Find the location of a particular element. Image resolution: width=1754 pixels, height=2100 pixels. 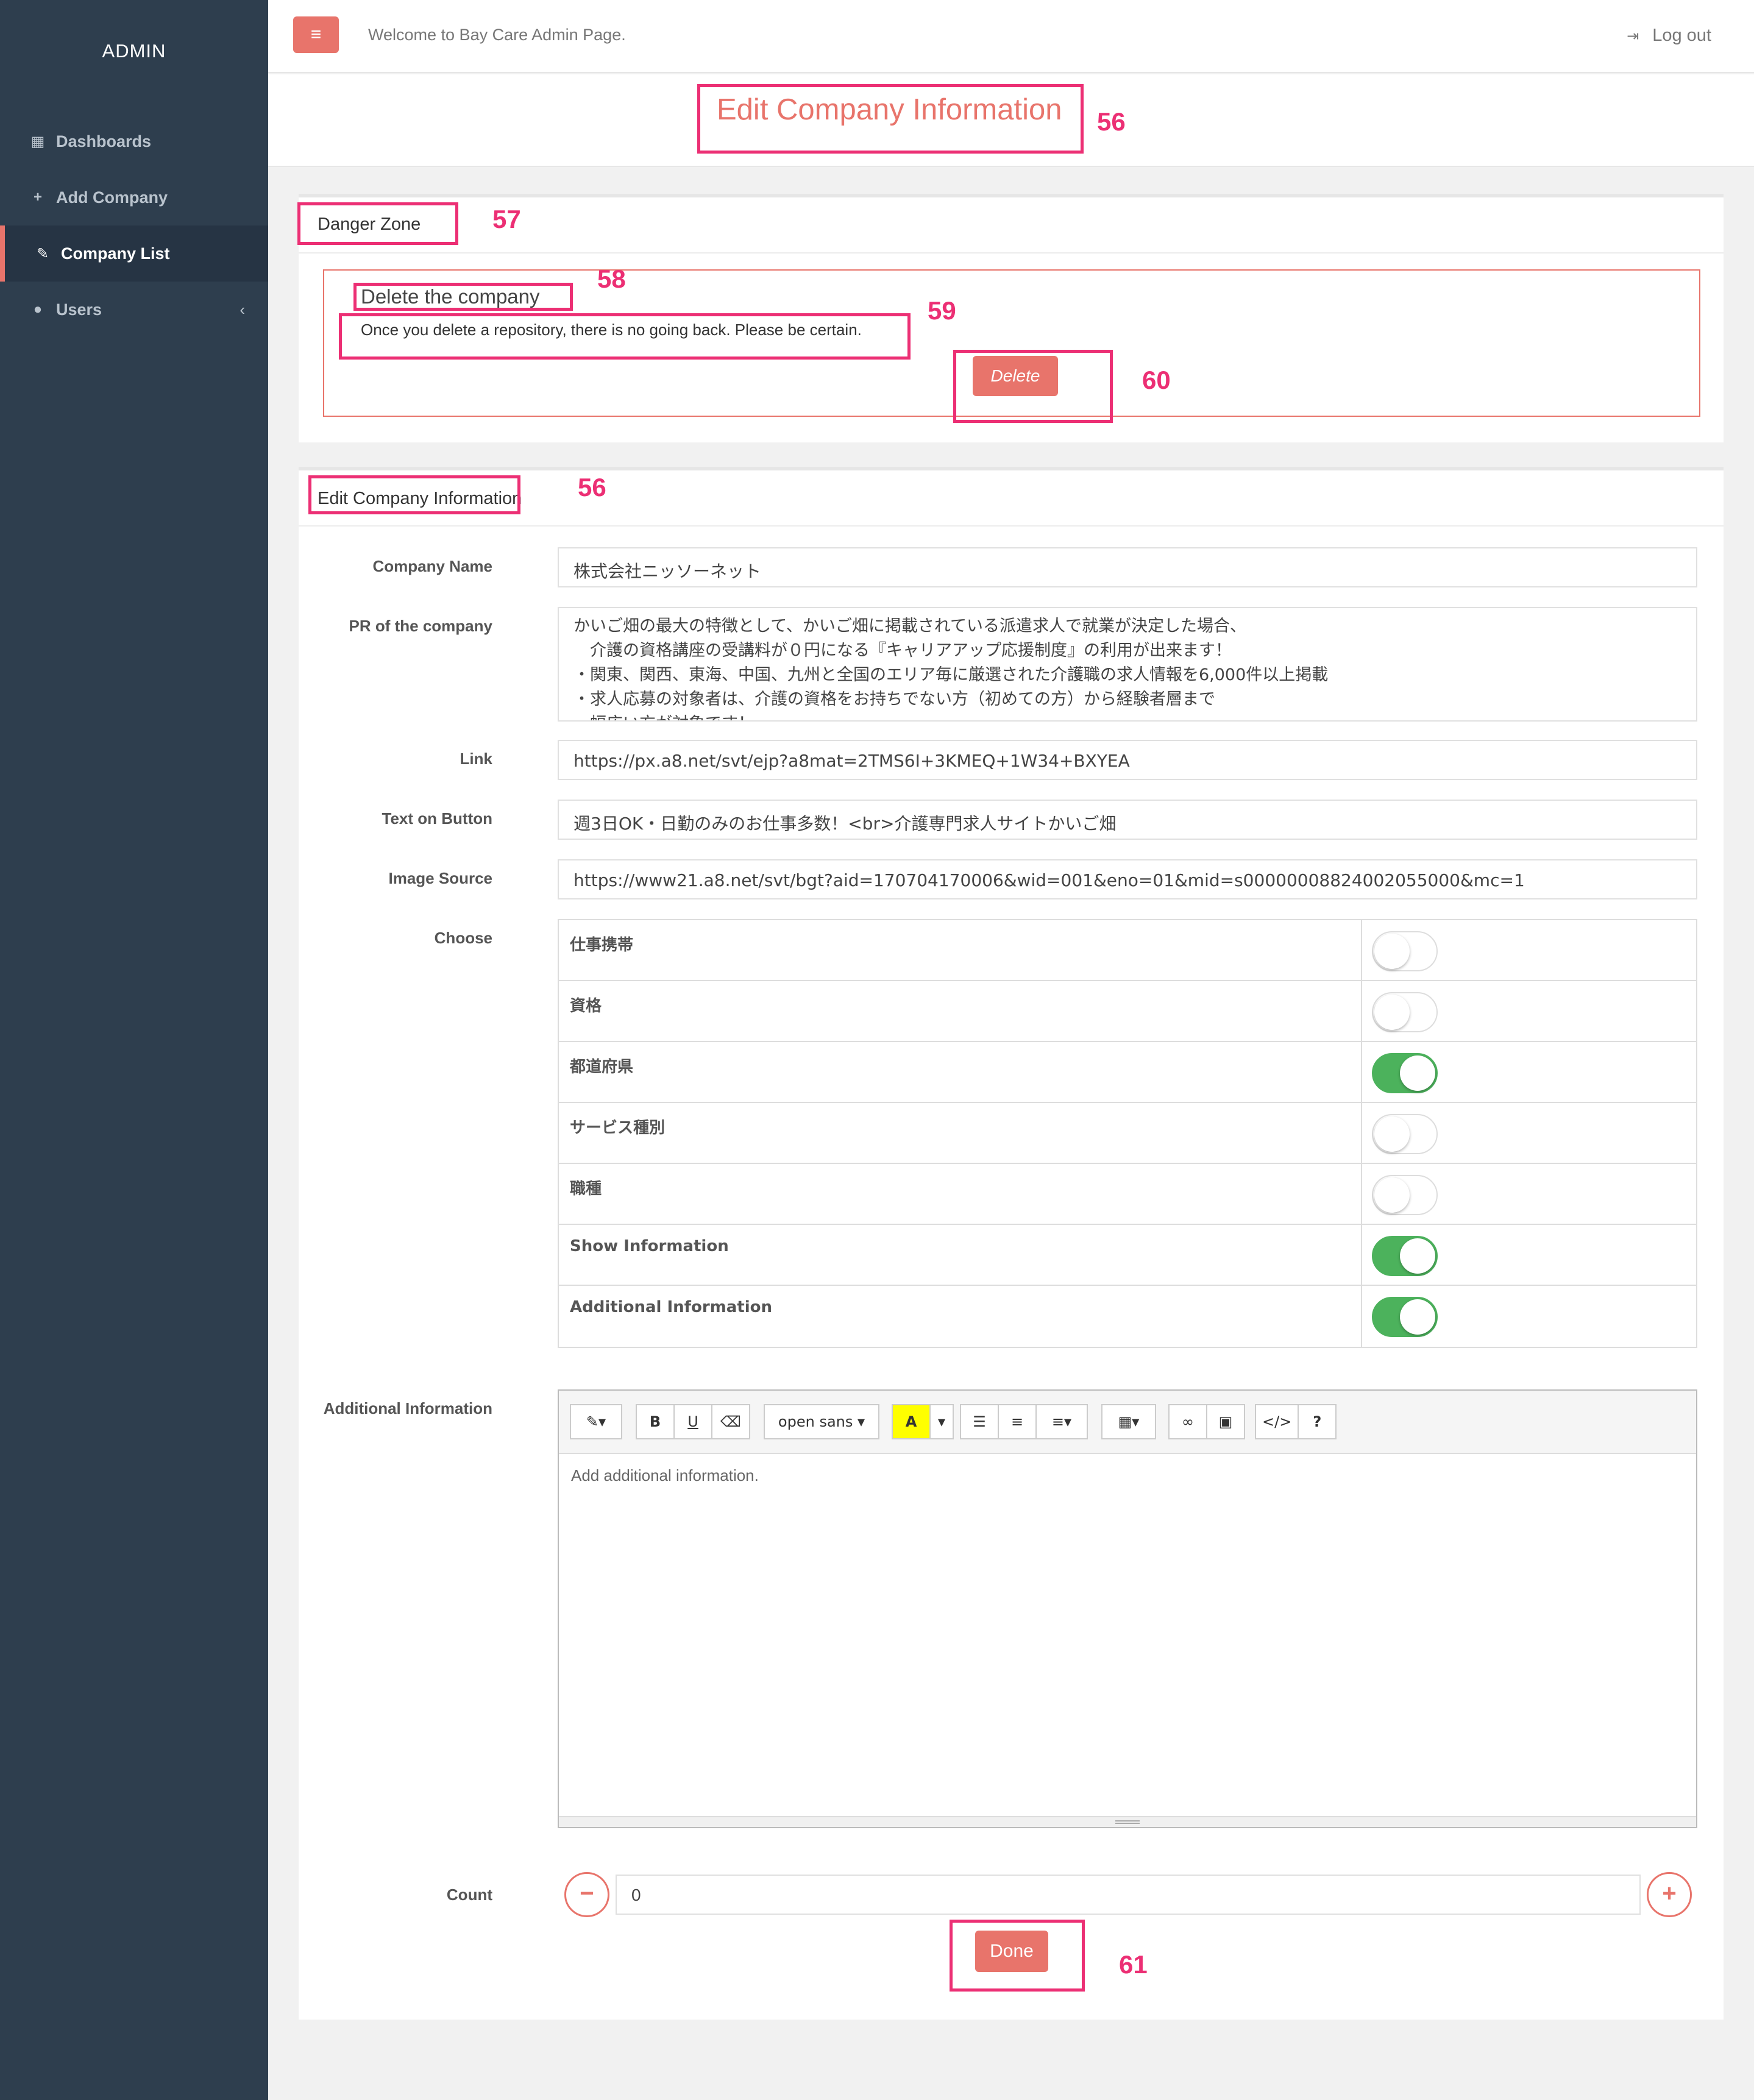

choice-row: 都道府県 is located at coordinates (1127, 1072).